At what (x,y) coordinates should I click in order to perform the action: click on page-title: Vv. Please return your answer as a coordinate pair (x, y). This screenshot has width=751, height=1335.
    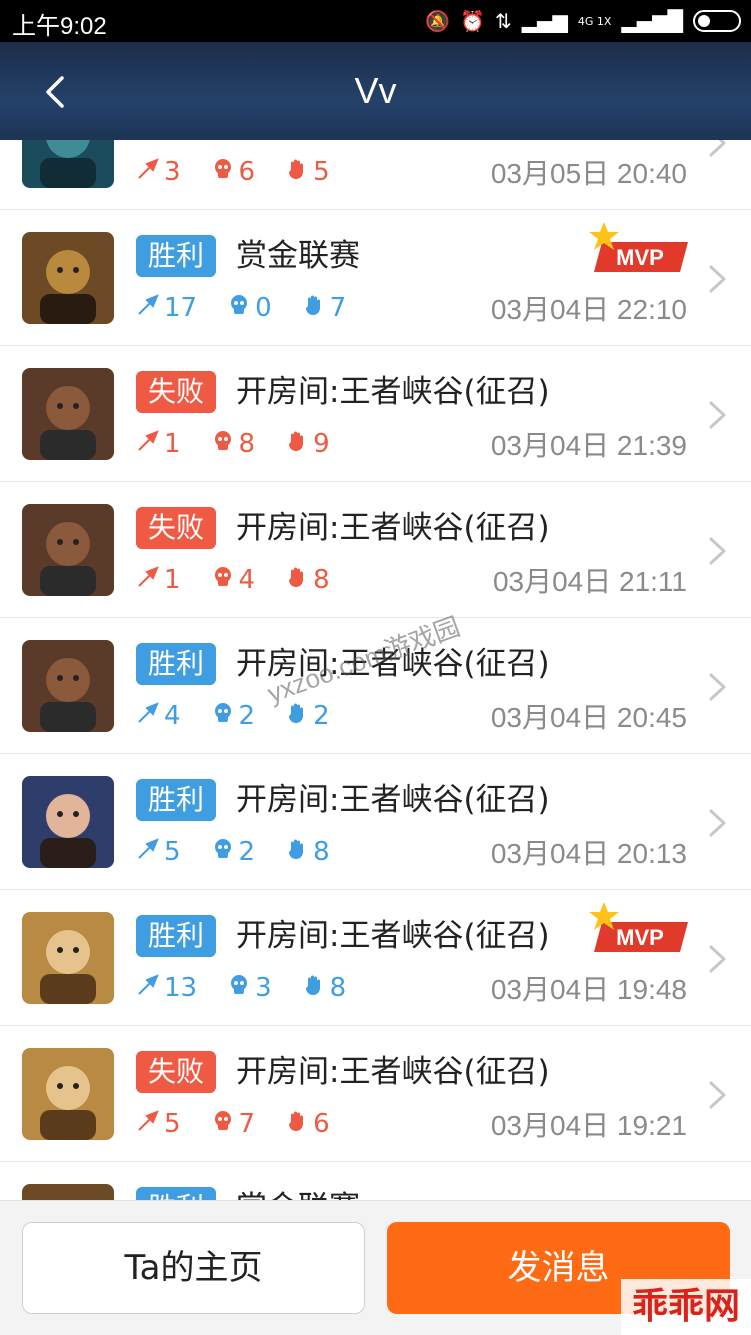
    Looking at the image, I should click on (375, 90).